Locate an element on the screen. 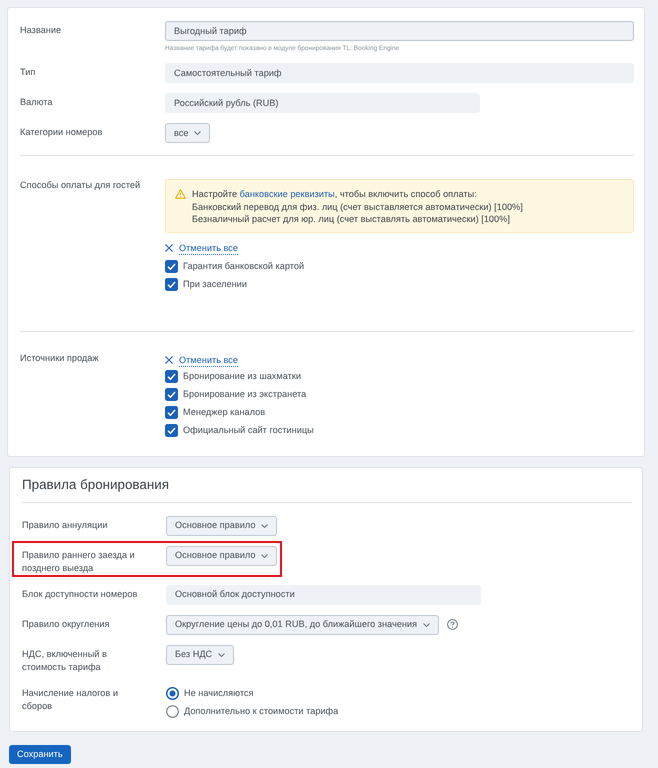 The width and height of the screenshot is (658, 768). help-icon is located at coordinates (452, 624).